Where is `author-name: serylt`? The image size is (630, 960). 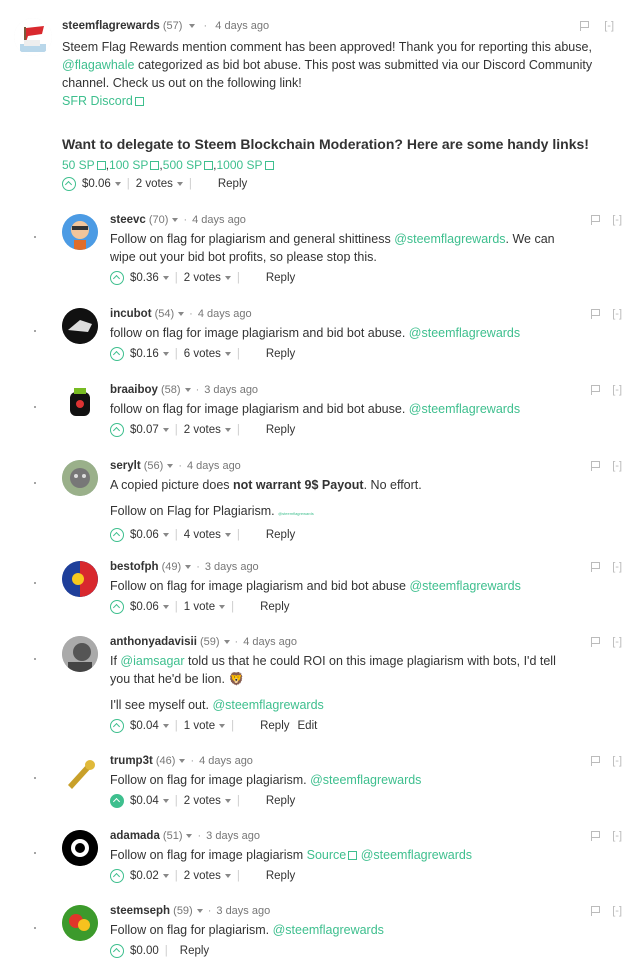
author-name: serylt is located at coordinates (125, 466).